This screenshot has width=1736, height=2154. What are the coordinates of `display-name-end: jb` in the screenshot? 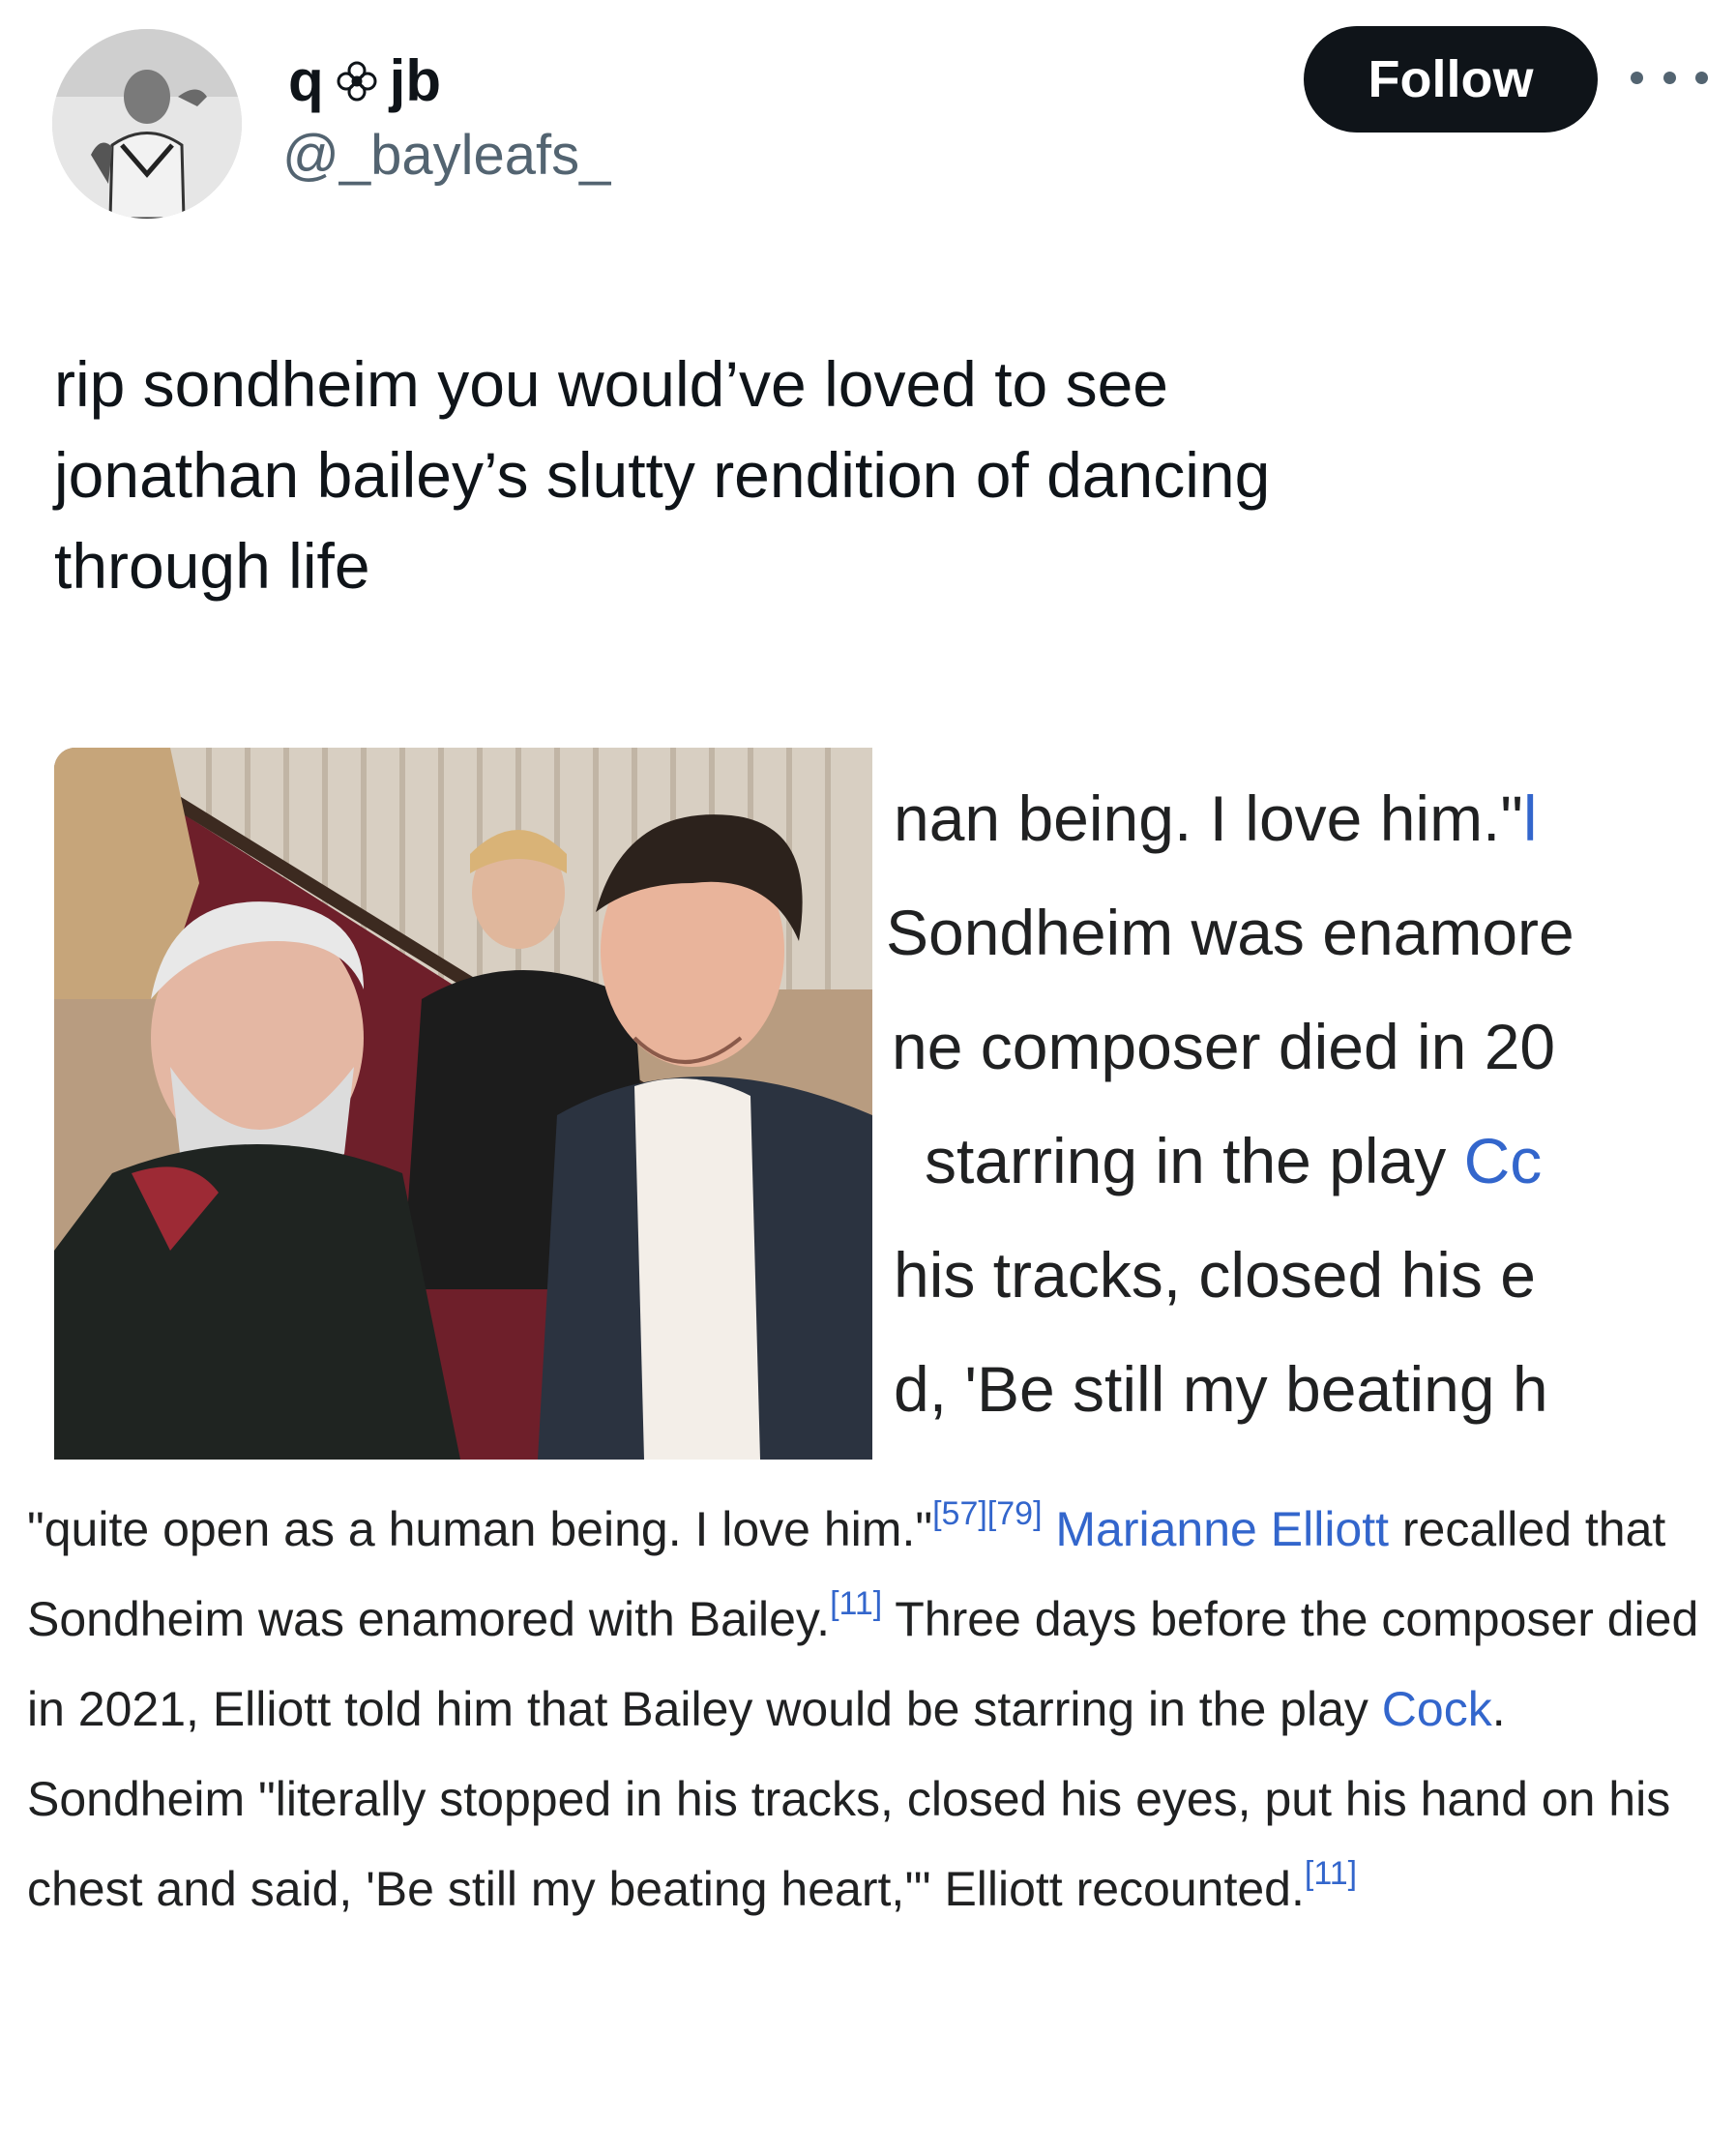 It's located at (415, 80).